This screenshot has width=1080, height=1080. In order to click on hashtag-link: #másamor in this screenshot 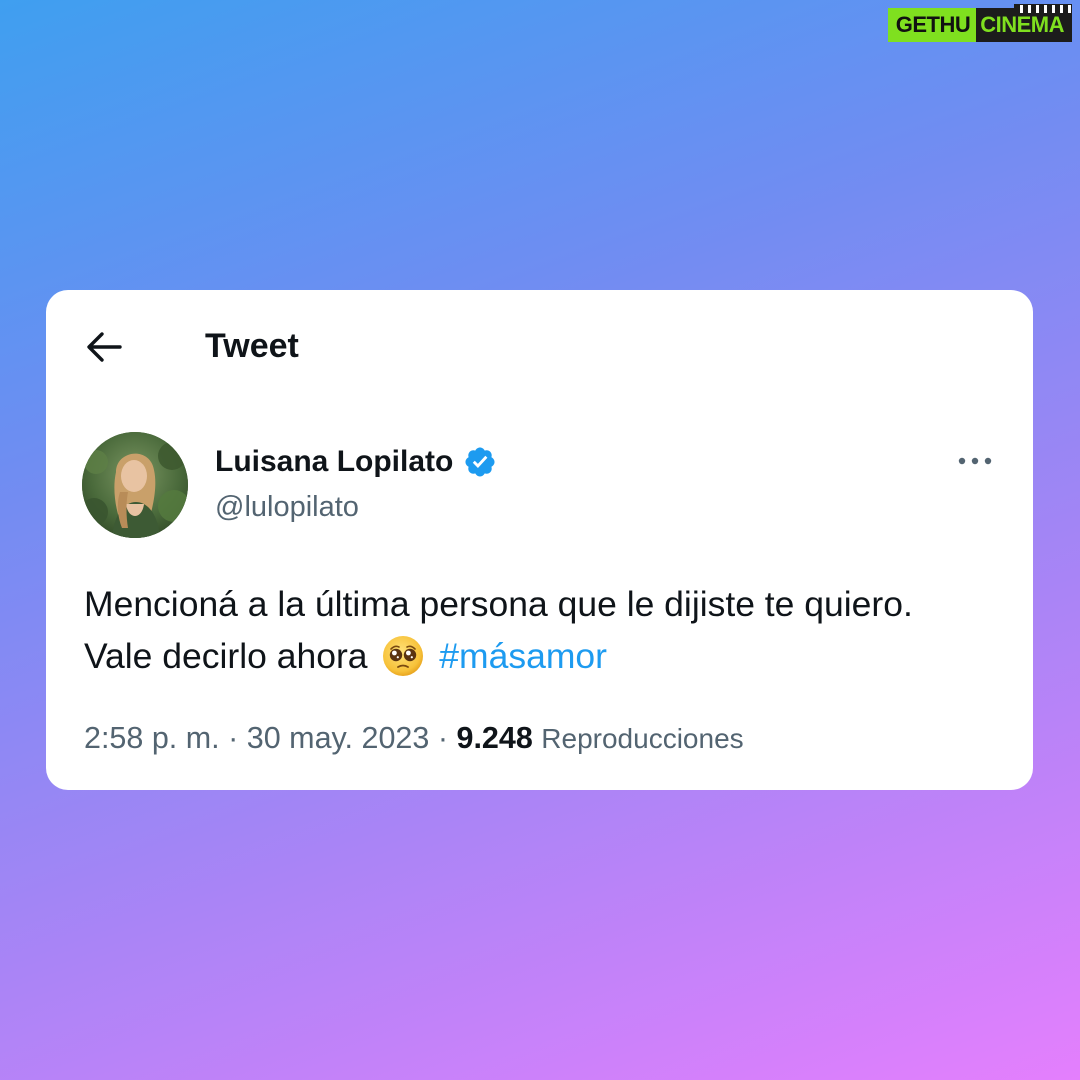, I will do `click(523, 656)`.